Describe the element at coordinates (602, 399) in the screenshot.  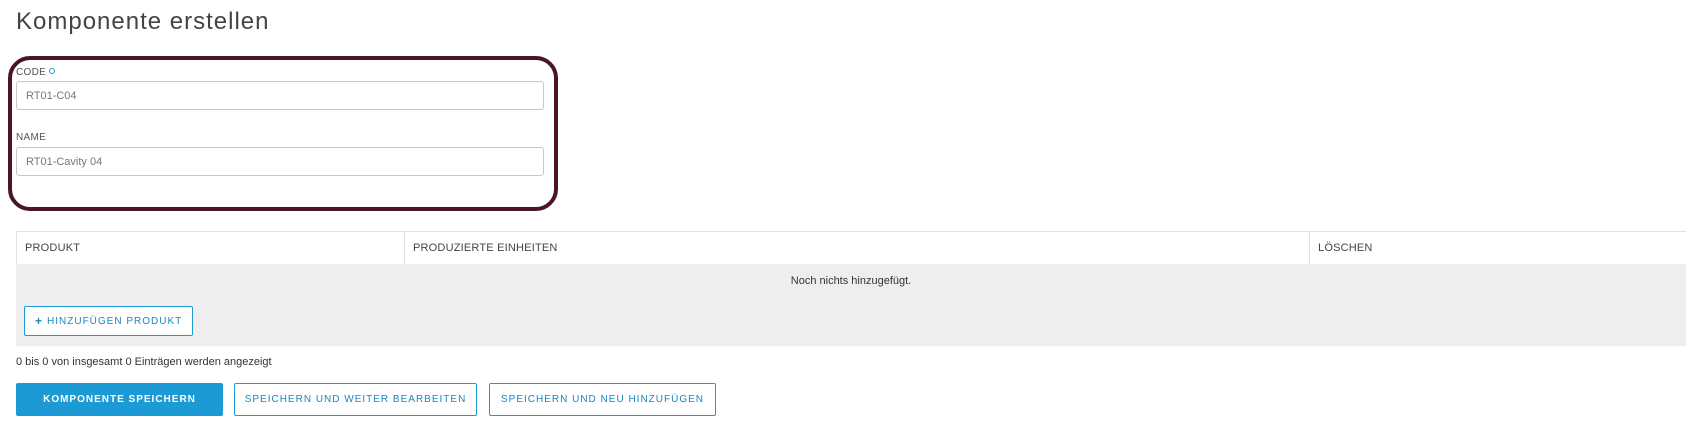
I see `save-and-add-new-button: SPEICHERN UND NEU HINZUFÜGEN` at that location.